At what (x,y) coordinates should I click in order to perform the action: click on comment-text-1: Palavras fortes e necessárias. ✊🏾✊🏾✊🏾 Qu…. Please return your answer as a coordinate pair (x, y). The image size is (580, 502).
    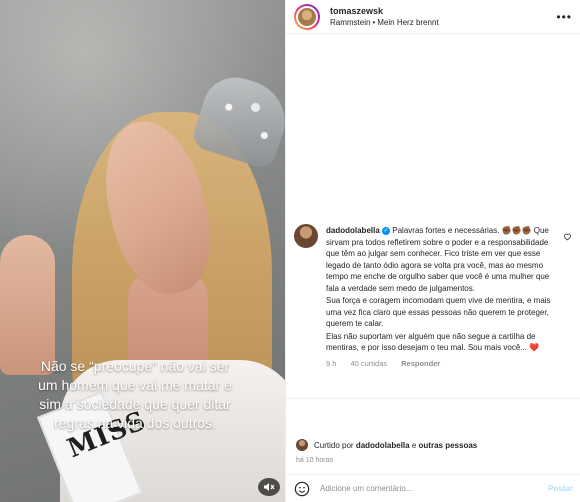
    Looking at the image, I should click on (438, 259).